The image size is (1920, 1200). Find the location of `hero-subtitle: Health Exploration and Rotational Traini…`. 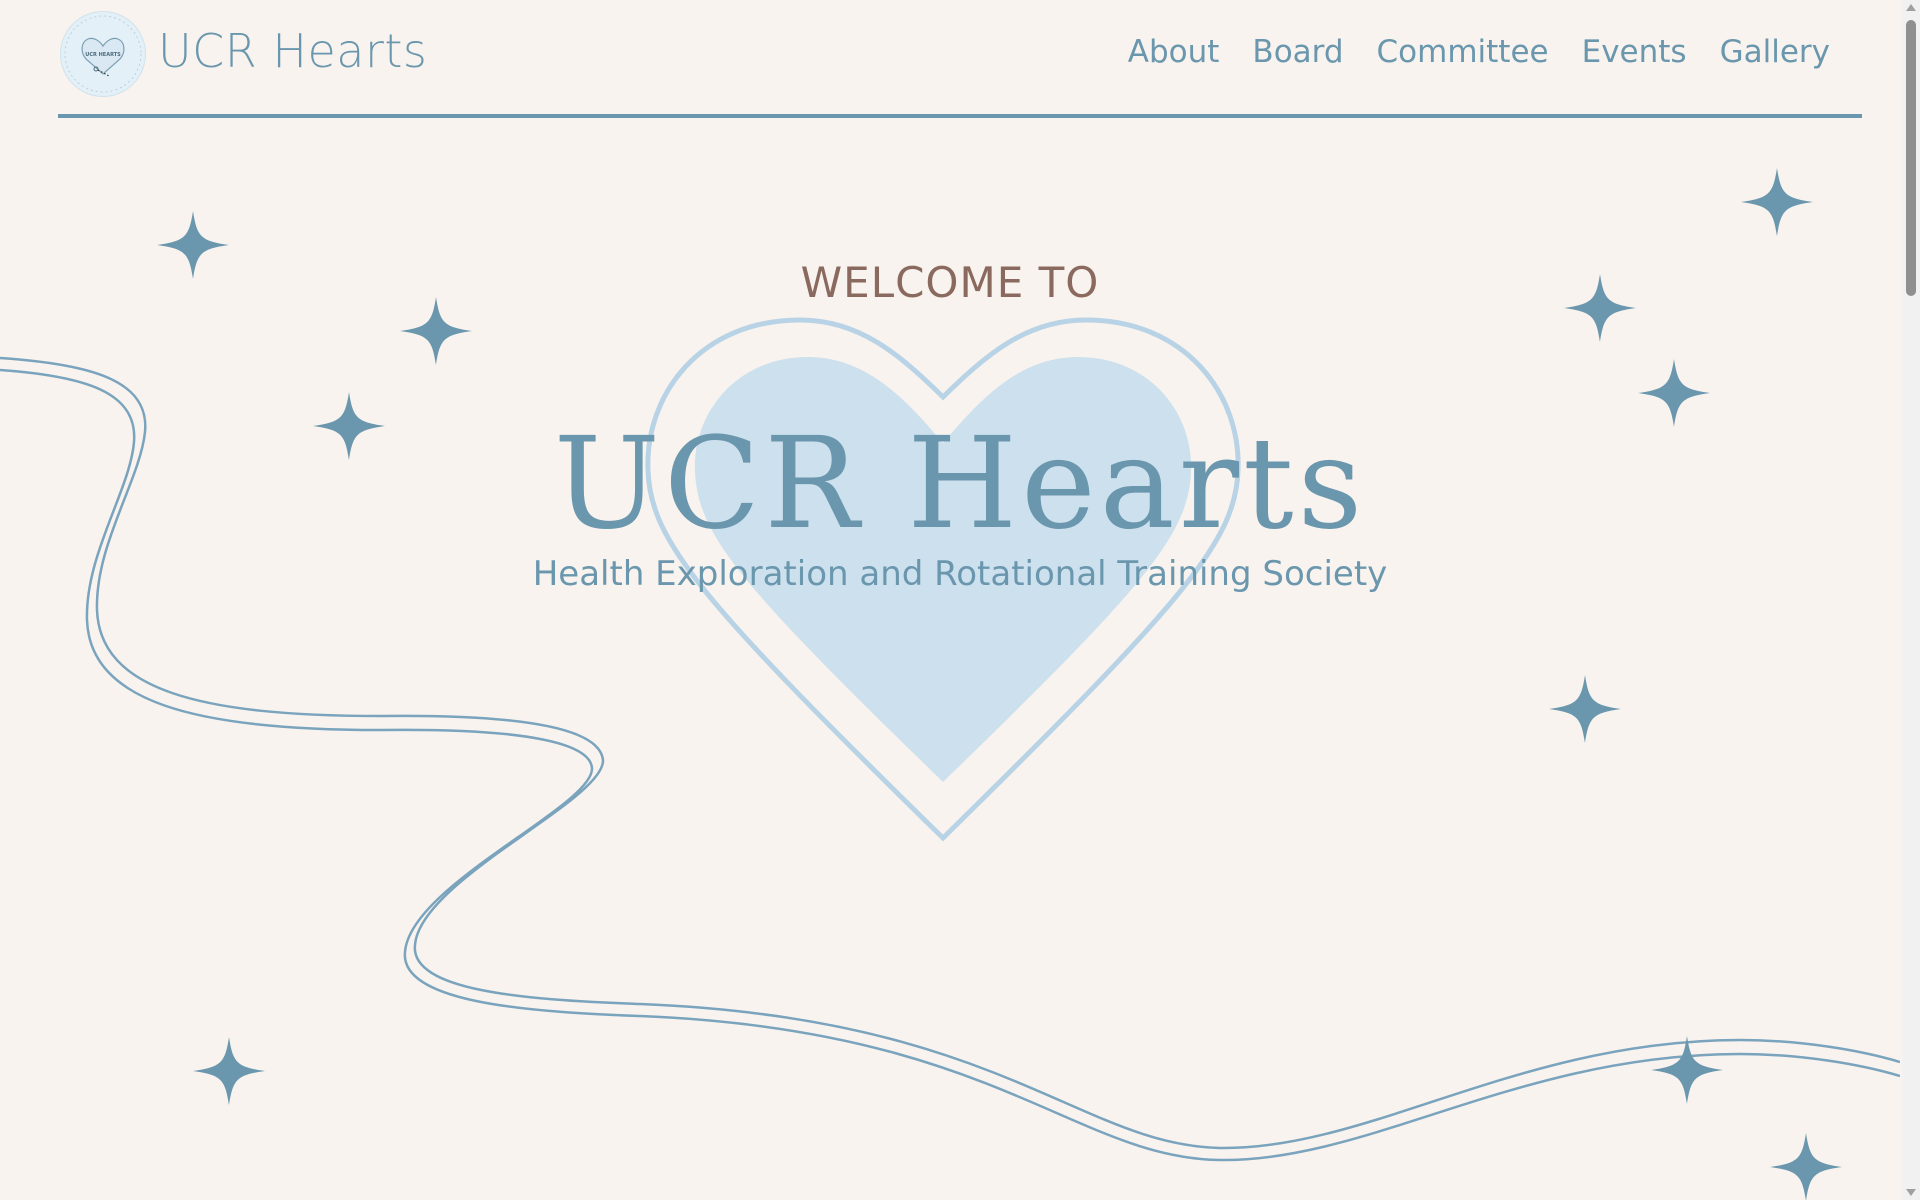

hero-subtitle: Health Exploration and Rotational Traini… is located at coordinates (960, 574).